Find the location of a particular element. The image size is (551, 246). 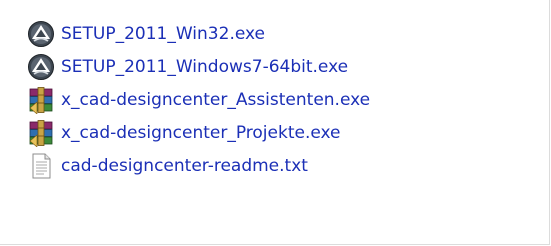

file-name: x_cad-designcenter_Projekte.exe is located at coordinates (201, 132).